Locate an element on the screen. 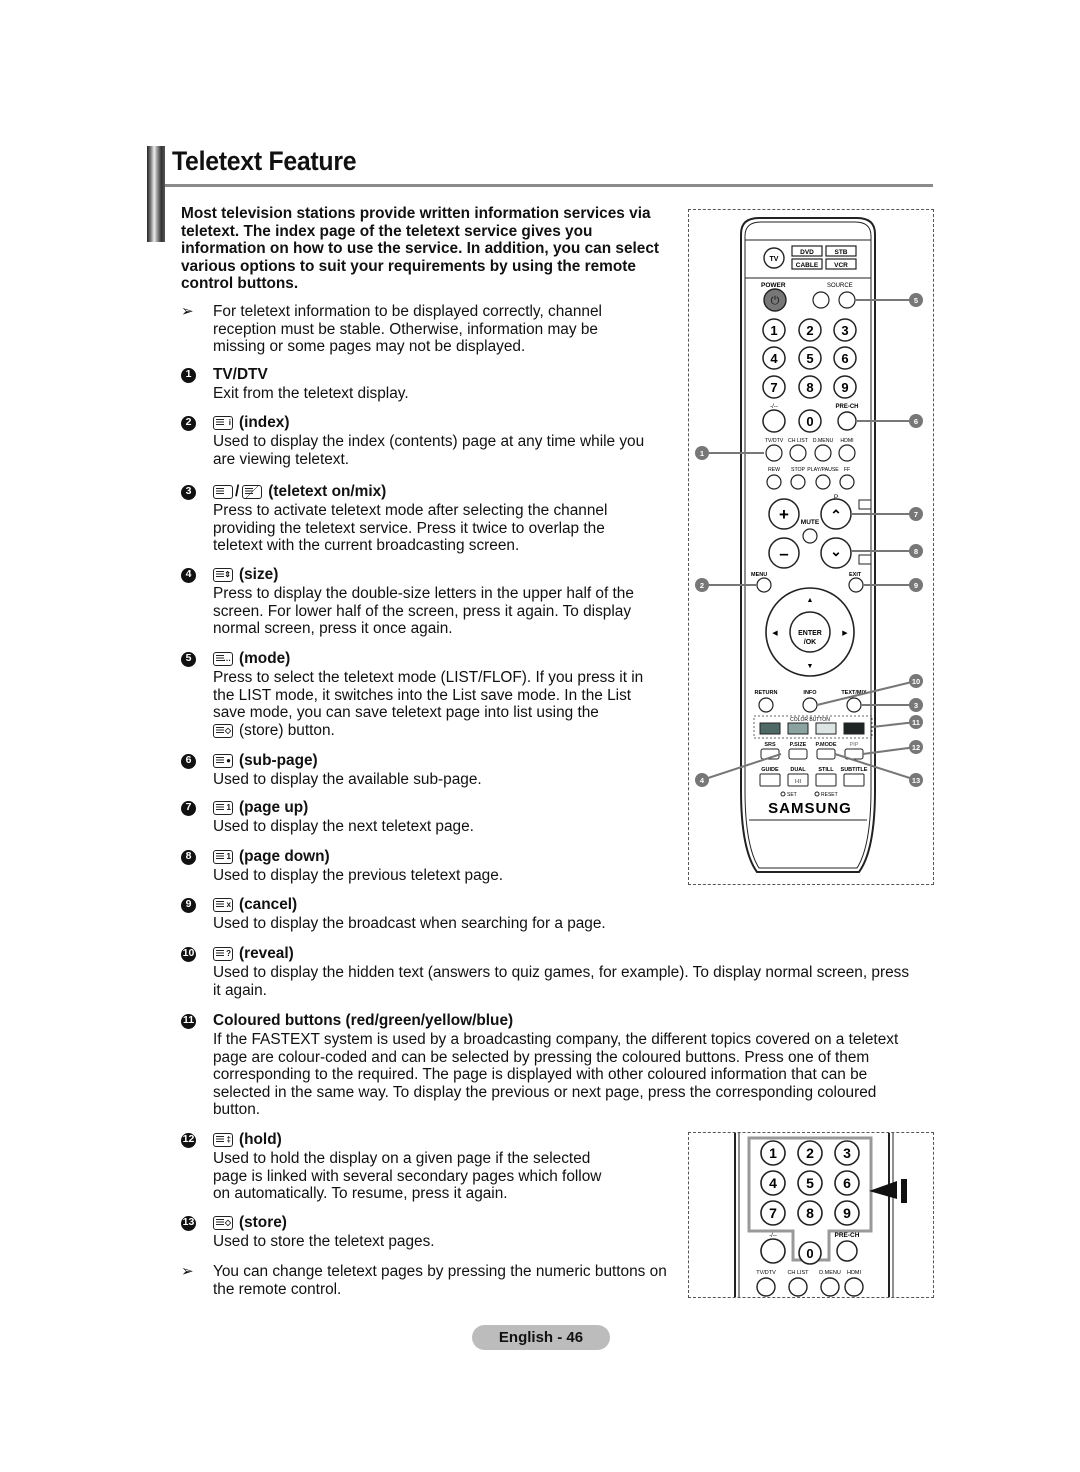 The width and height of the screenshot is (1080, 1472). item-heading: 9 x (cancel) is located at coordinates (416, 905).